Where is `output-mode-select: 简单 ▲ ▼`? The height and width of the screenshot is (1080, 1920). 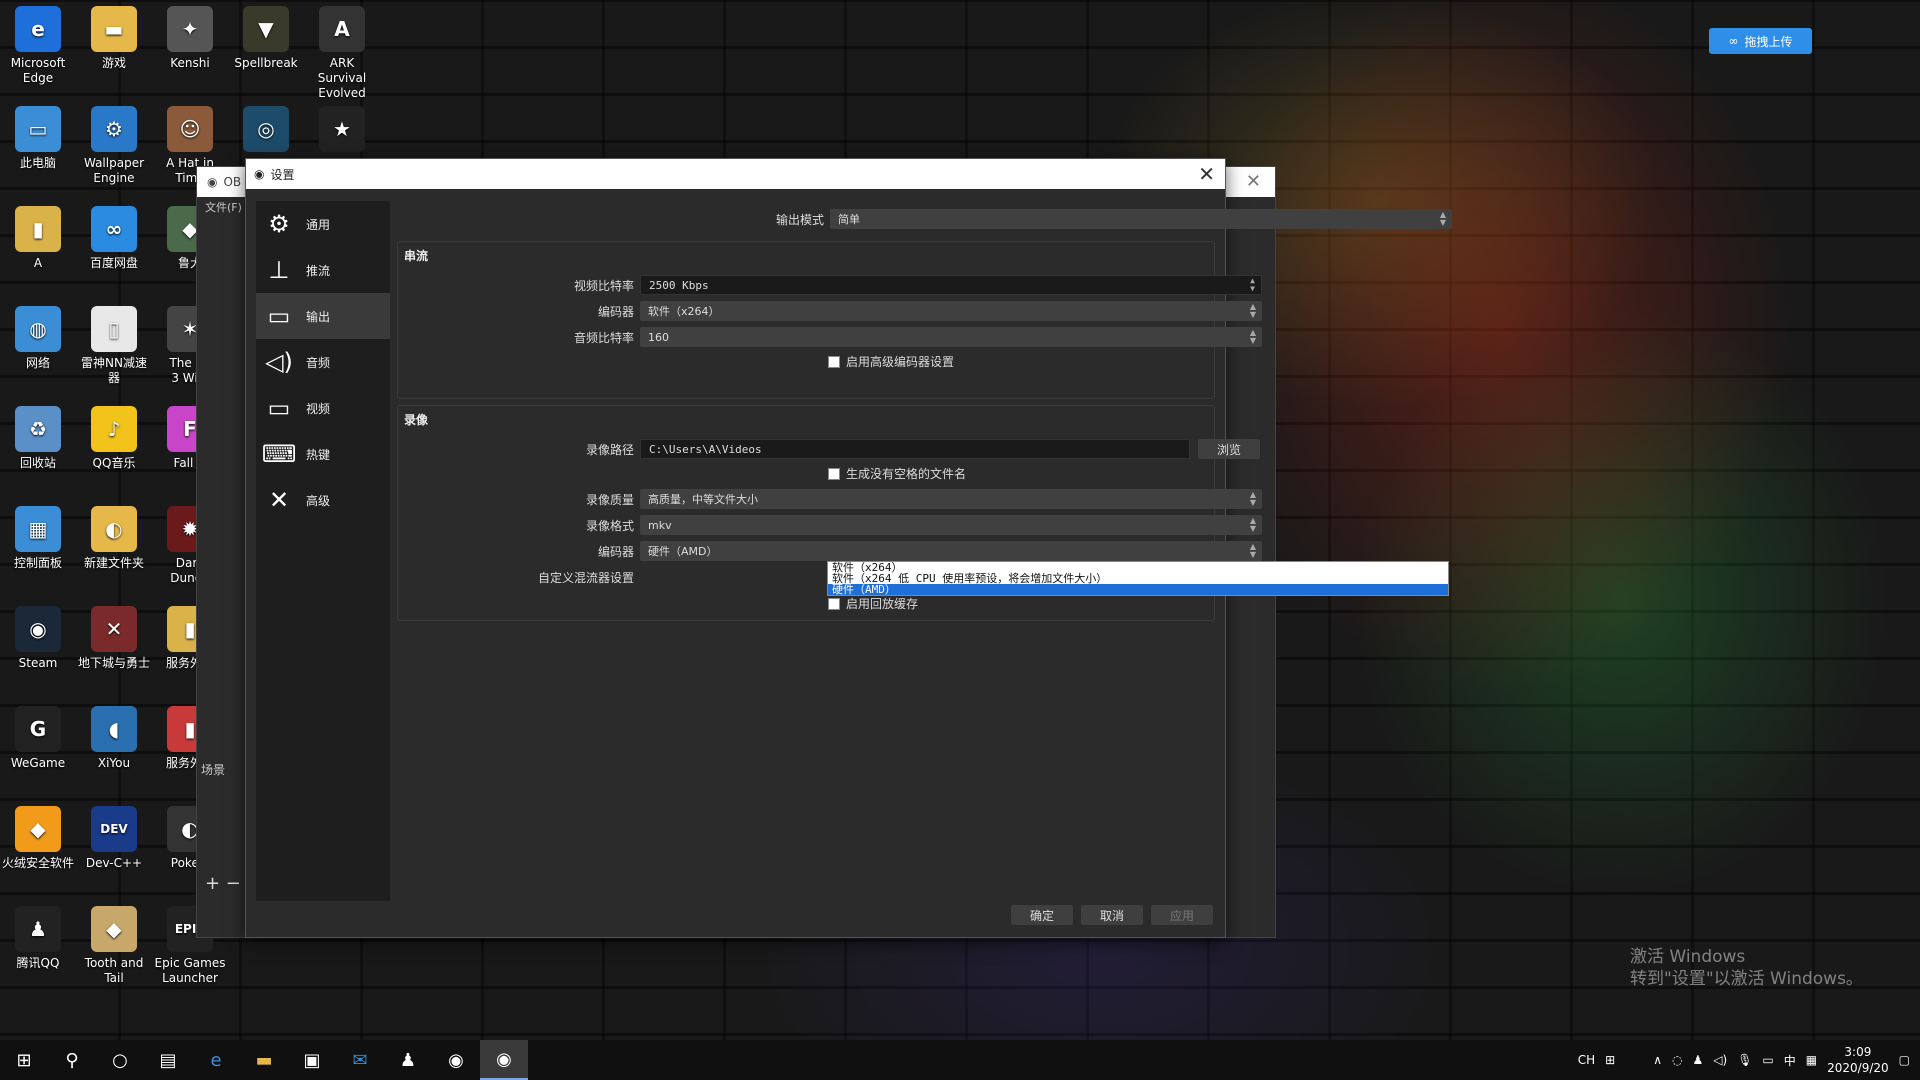 output-mode-select: 简单 ▲ ▼ is located at coordinates (1141, 219).